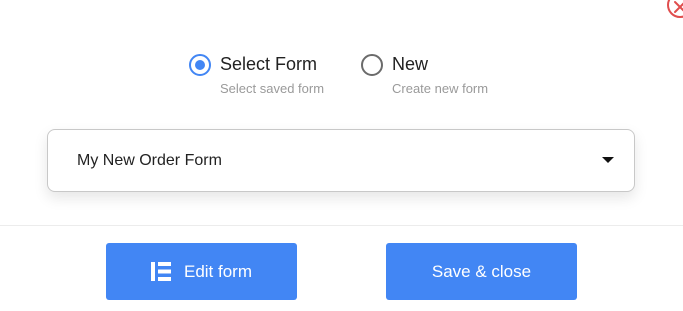 Image resolution: width=683 pixels, height=311 pixels. I want to click on radio-new-form-indicator, so click(372, 65).